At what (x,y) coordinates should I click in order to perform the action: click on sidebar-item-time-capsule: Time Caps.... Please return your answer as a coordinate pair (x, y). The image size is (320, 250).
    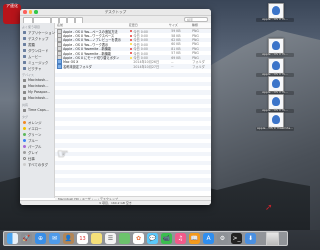
    Looking at the image, I should click on (37, 110).